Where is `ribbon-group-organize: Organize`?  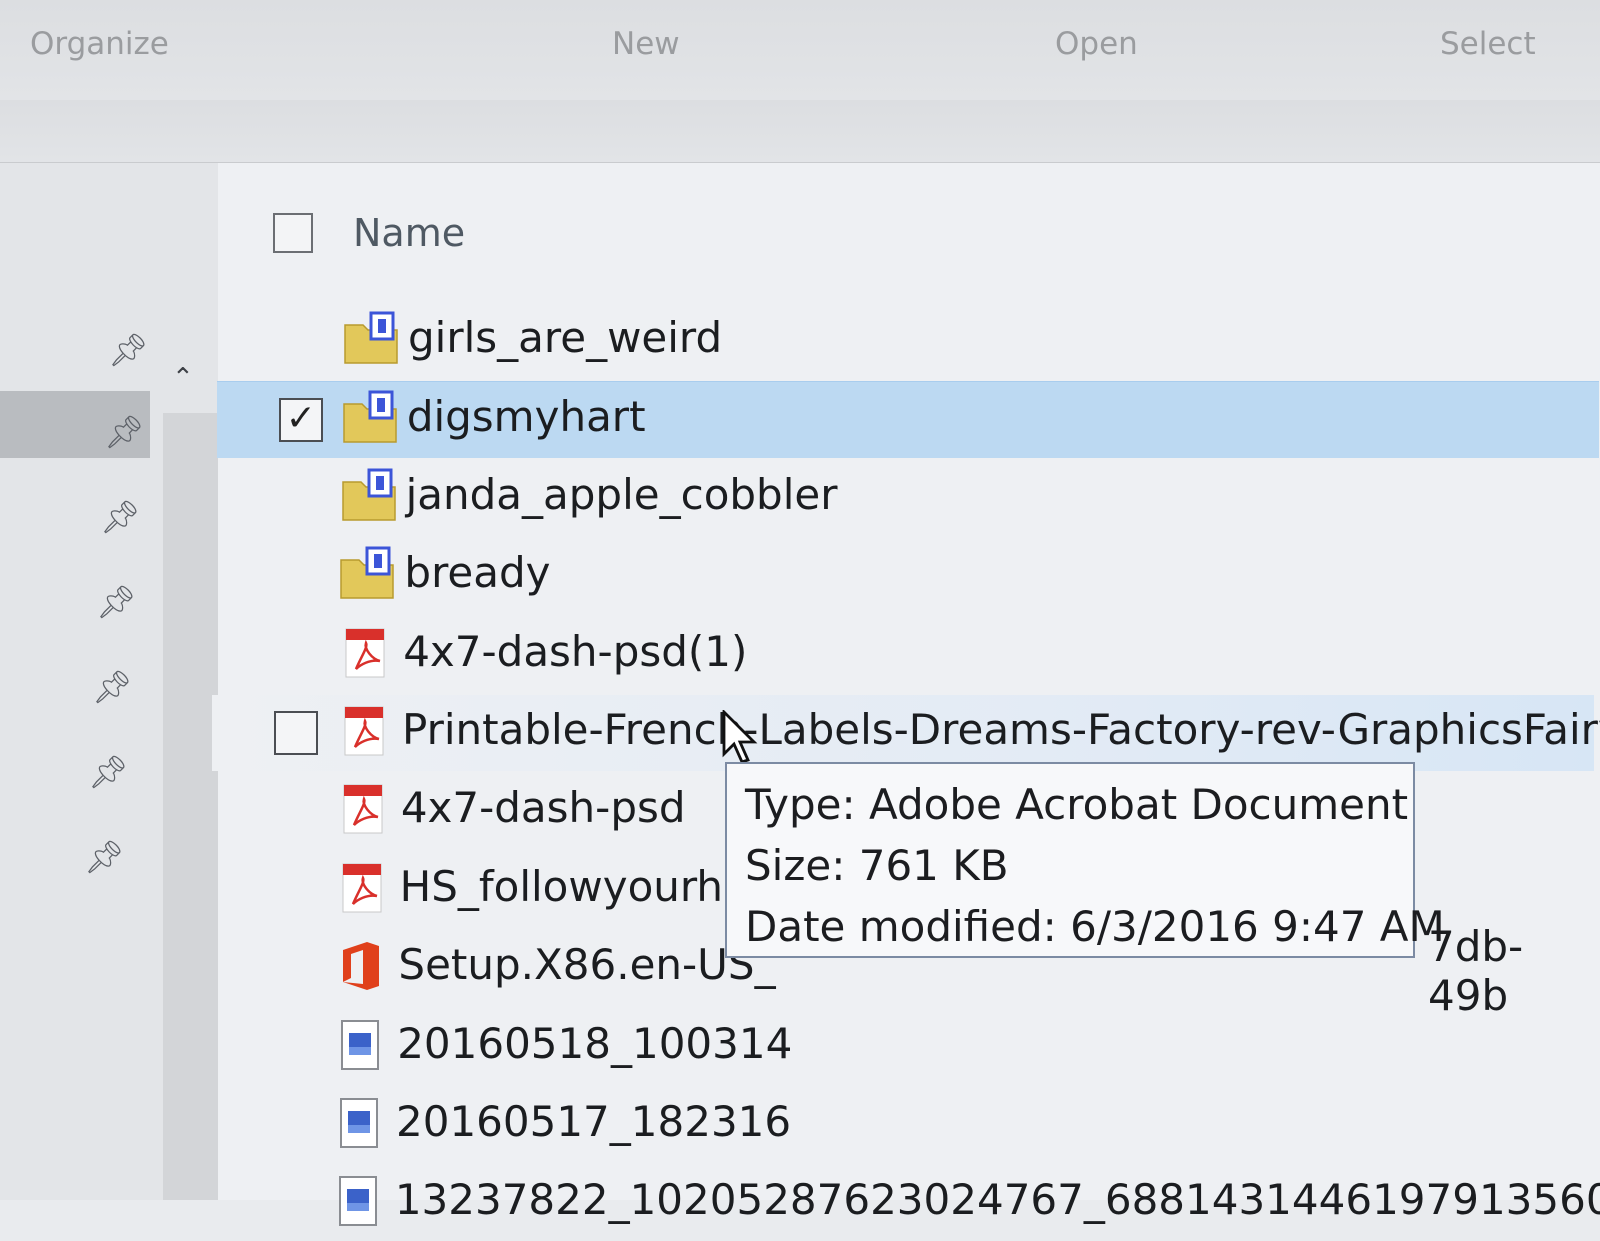 ribbon-group-organize: Organize is located at coordinates (99, 44).